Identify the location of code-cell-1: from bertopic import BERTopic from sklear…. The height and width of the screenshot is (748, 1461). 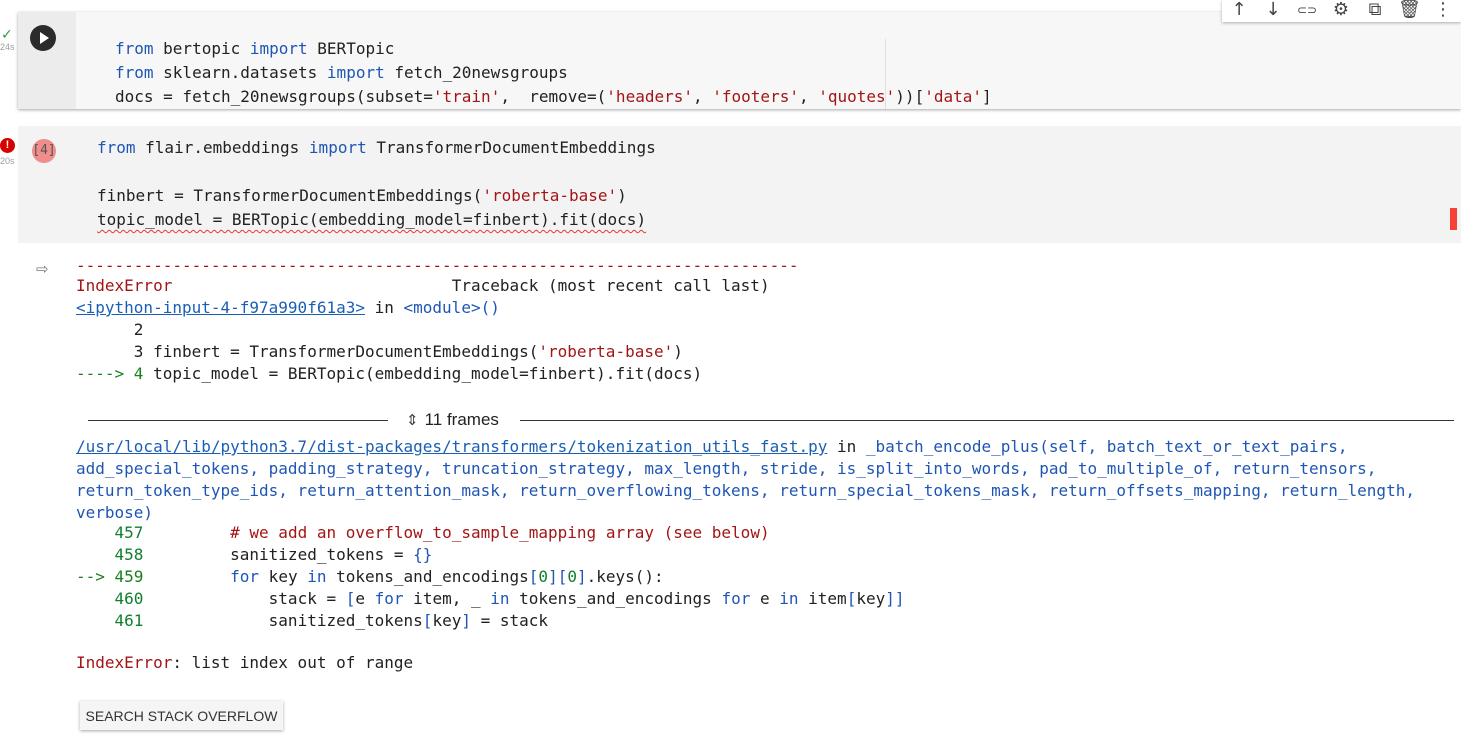
(739, 60).